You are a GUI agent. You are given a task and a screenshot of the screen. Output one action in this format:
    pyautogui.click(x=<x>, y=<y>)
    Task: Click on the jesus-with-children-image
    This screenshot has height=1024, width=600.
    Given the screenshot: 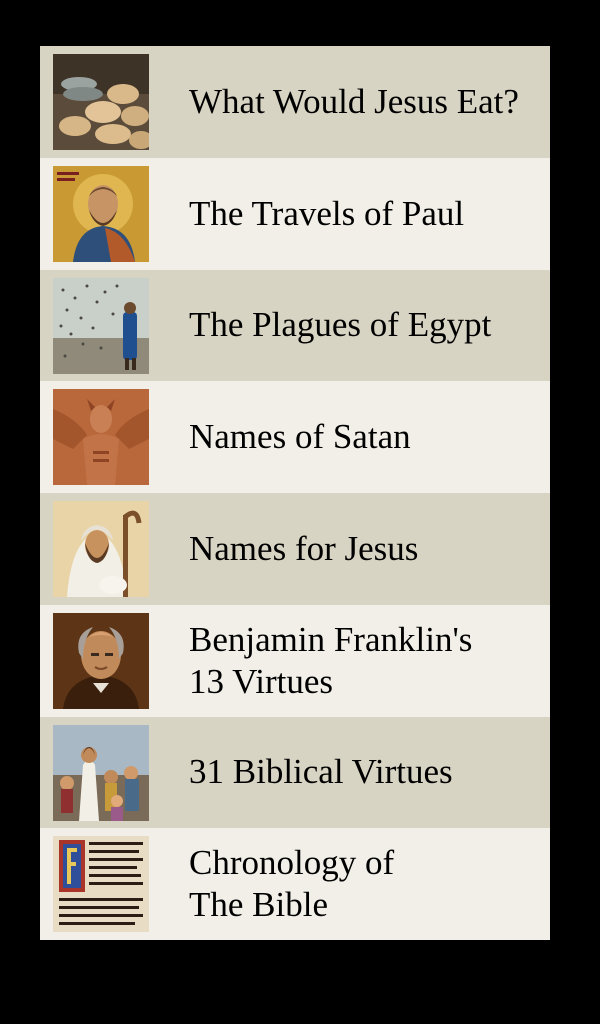 What is the action you would take?
    pyautogui.click(x=101, y=772)
    